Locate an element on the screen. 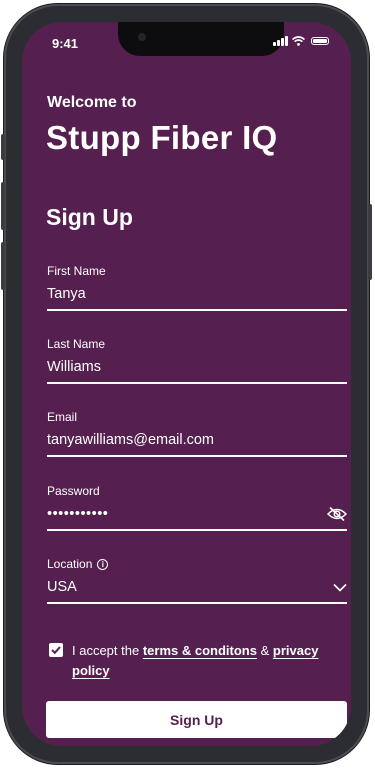 This screenshot has height=770, width=375. status-time: 9:41 is located at coordinates (65, 43).